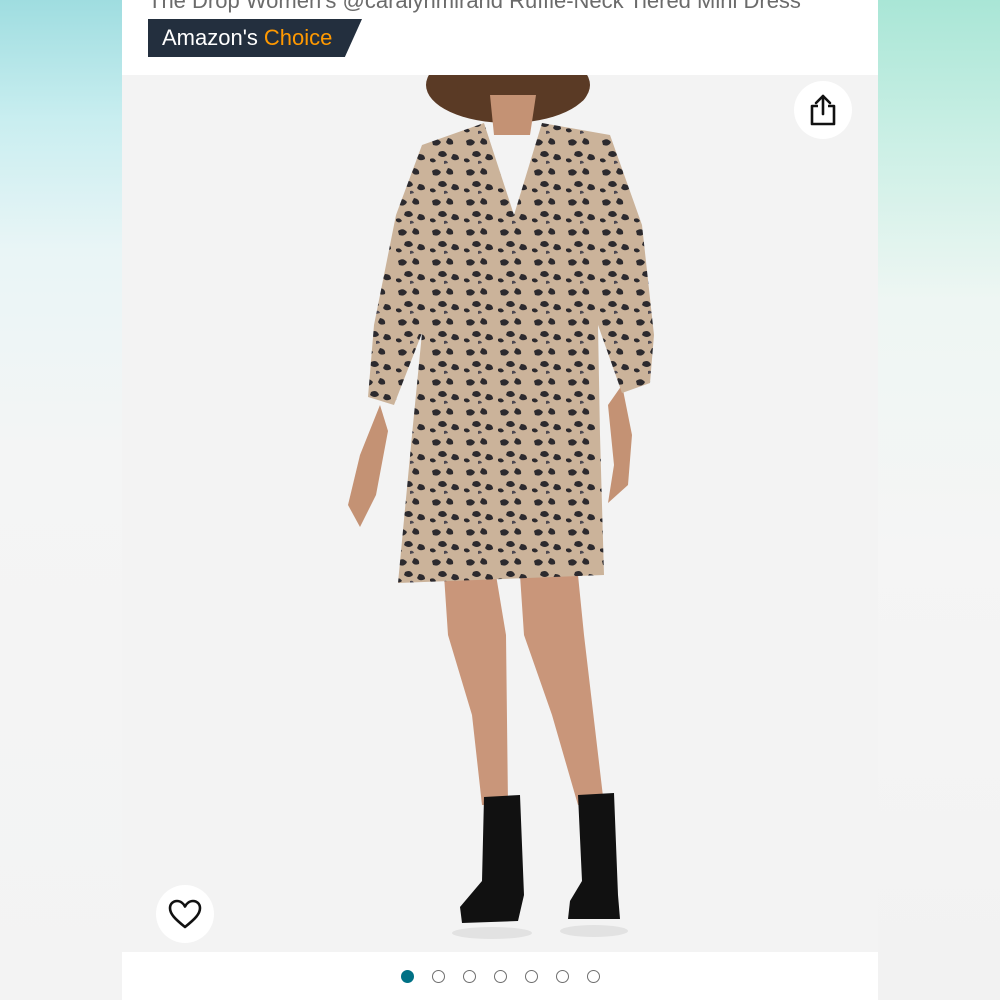 The image size is (1000, 1000). Describe the element at coordinates (594, 856) in the screenshot. I see `model-right-boot` at that location.